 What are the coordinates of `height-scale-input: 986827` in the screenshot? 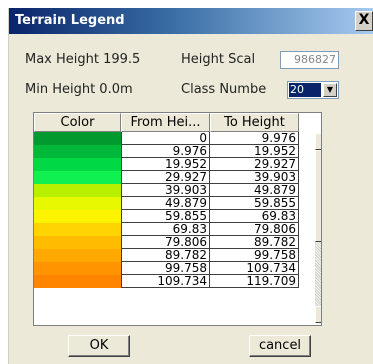 It's located at (309, 60).